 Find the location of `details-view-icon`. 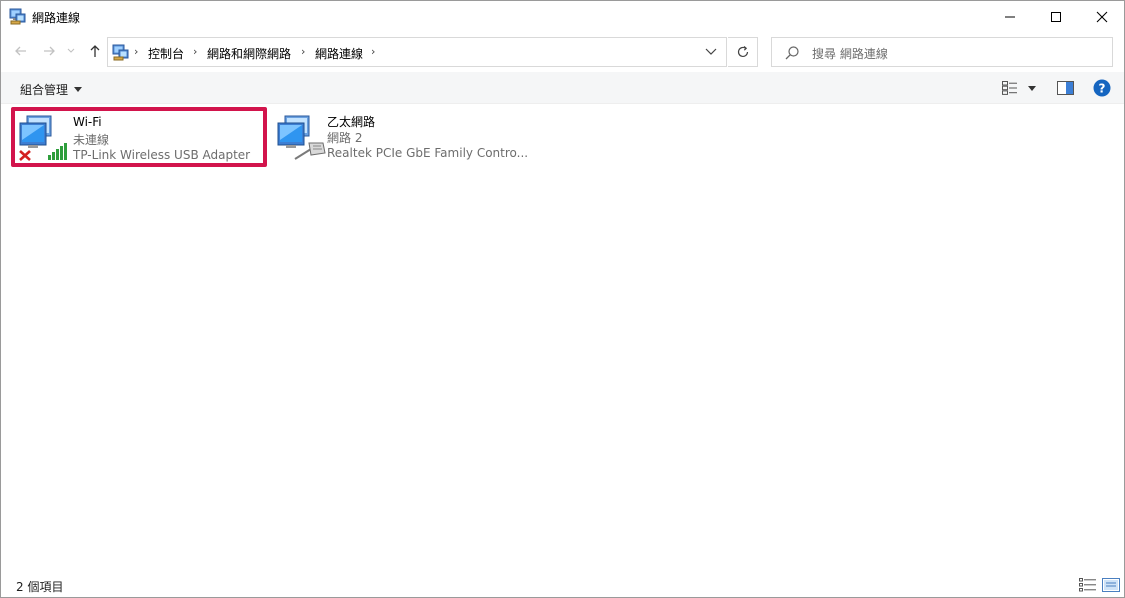

details-view-icon is located at coordinates (1088, 585).